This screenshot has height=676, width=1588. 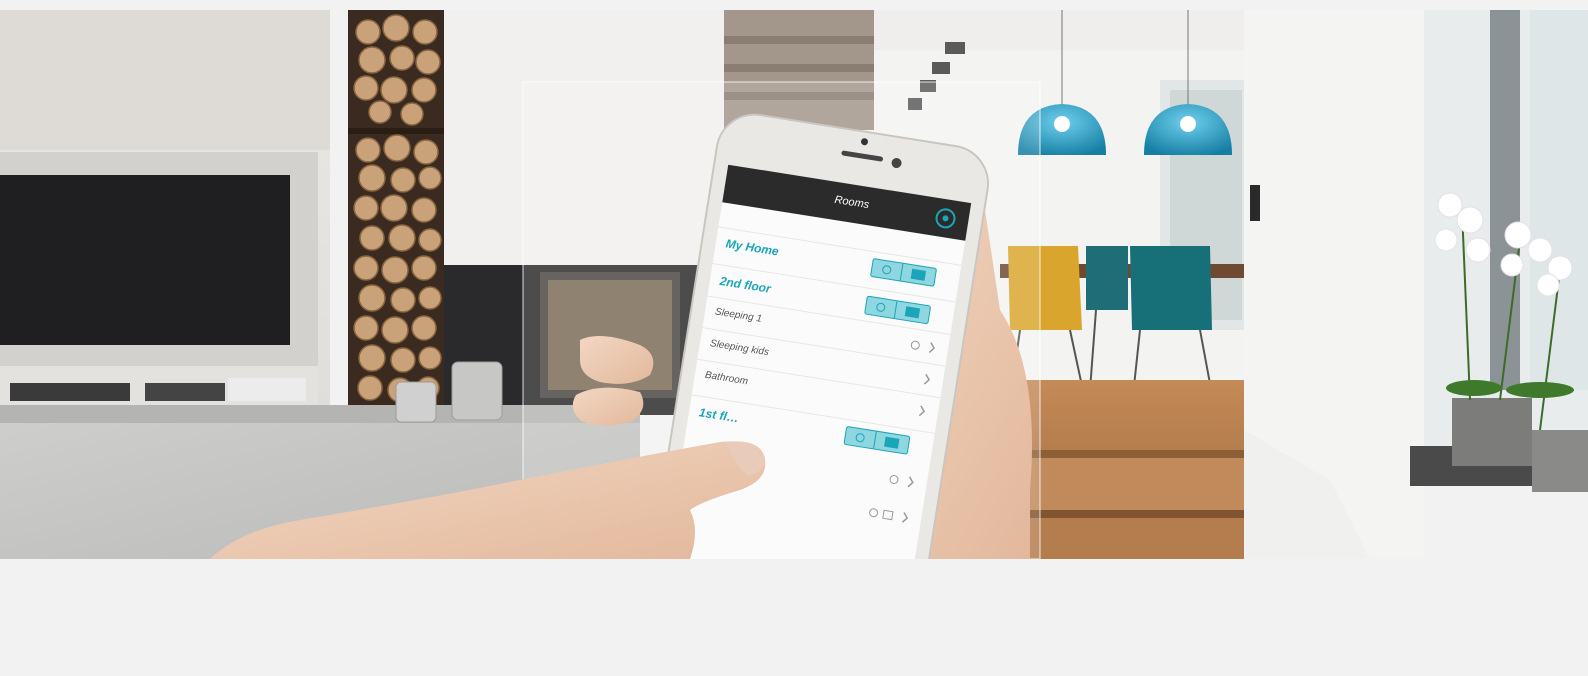 What do you see at coordinates (145, 260) in the screenshot?
I see `television` at bounding box center [145, 260].